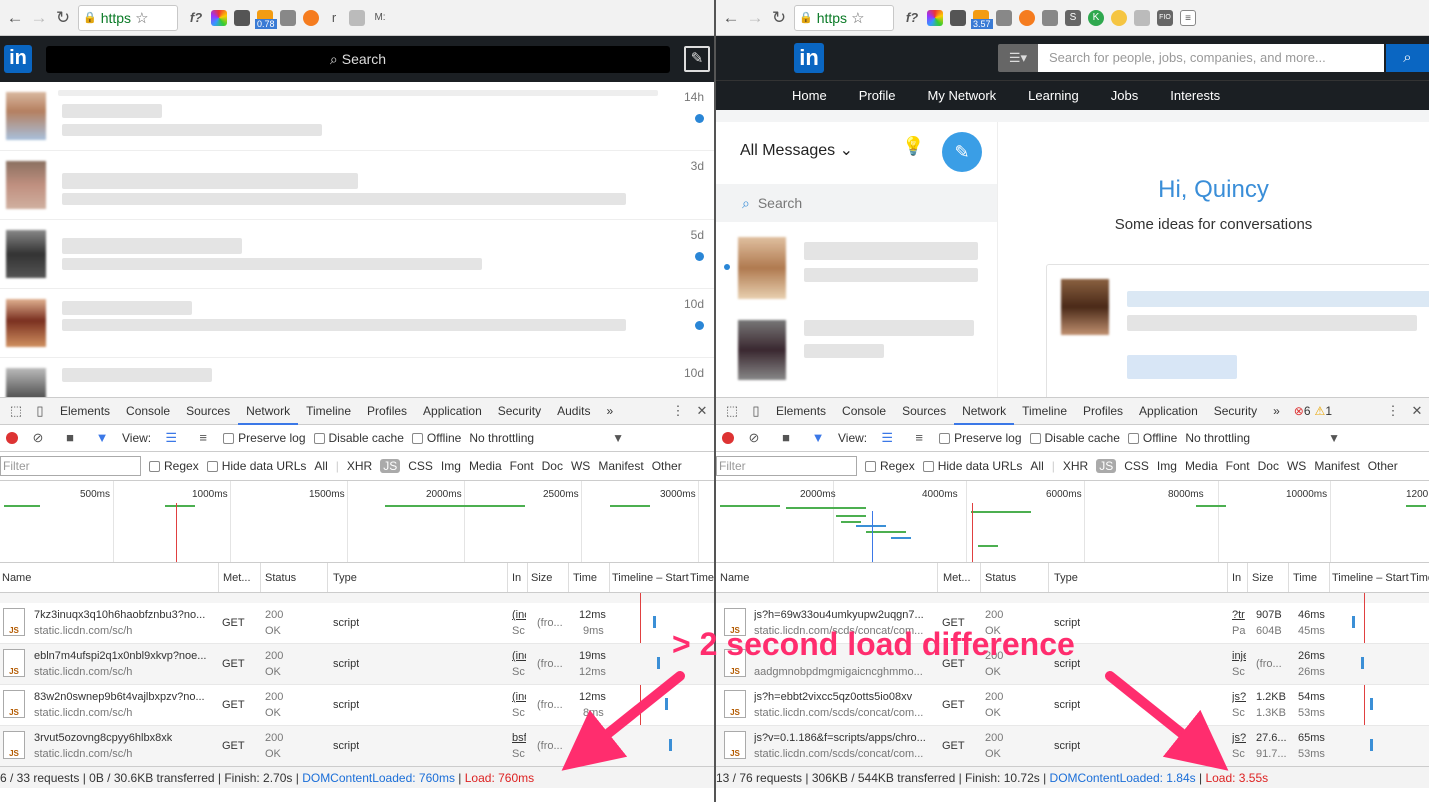 The image size is (1429, 802). I want to click on m-extension-icon: M:, so click(380, 18).